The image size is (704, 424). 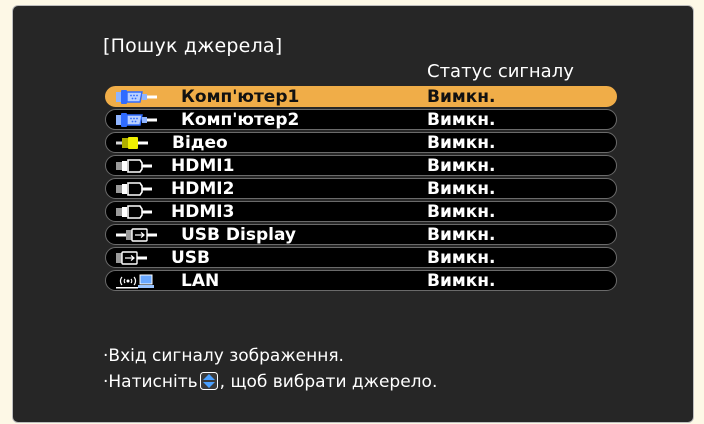 What do you see at coordinates (361, 211) in the screenshot?
I see `source-row-hdmi3: HDMI3 Вимкн.` at bounding box center [361, 211].